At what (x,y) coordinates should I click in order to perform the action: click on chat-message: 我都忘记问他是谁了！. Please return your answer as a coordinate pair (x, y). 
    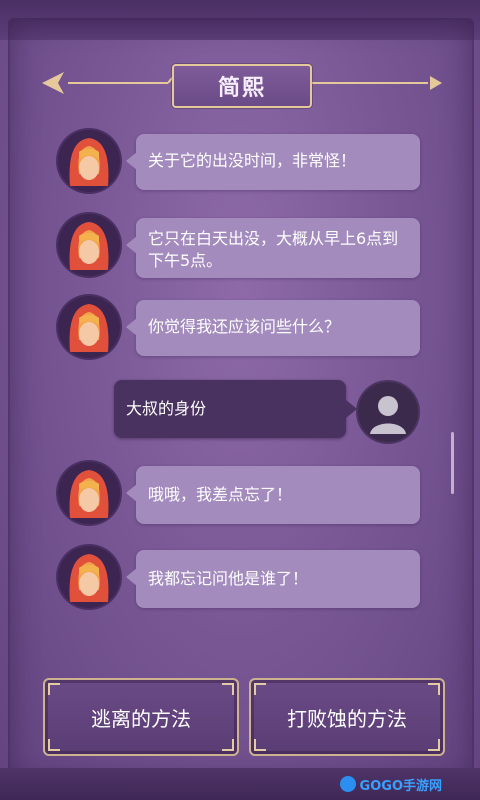
    Looking at the image, I should click on (240, 578).